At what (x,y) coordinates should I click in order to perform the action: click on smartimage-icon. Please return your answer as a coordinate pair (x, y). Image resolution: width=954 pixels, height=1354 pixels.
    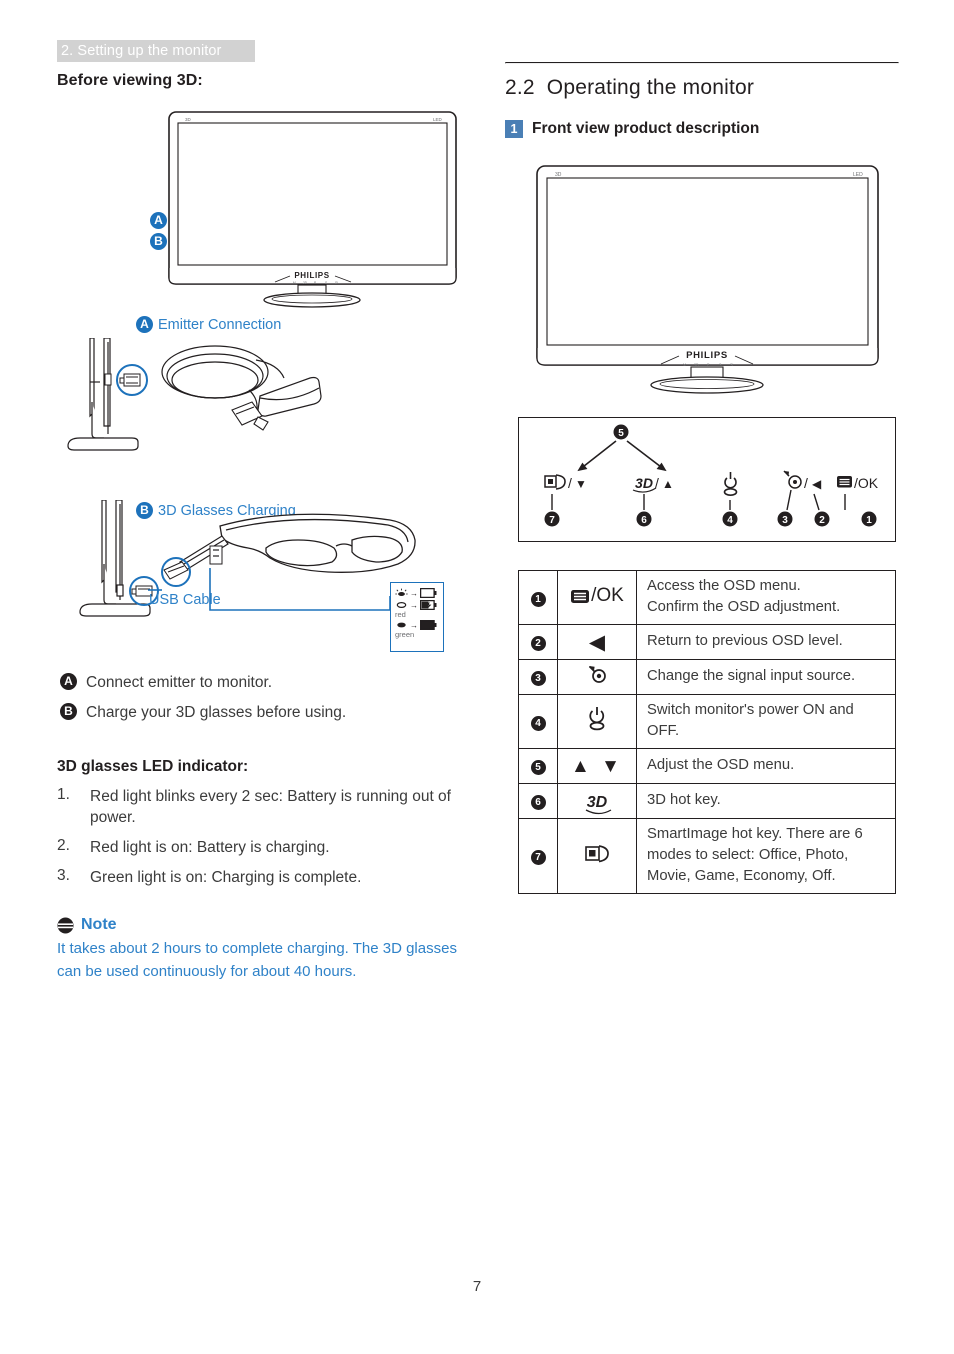
    Looking at the image, I should click on (597, 854).